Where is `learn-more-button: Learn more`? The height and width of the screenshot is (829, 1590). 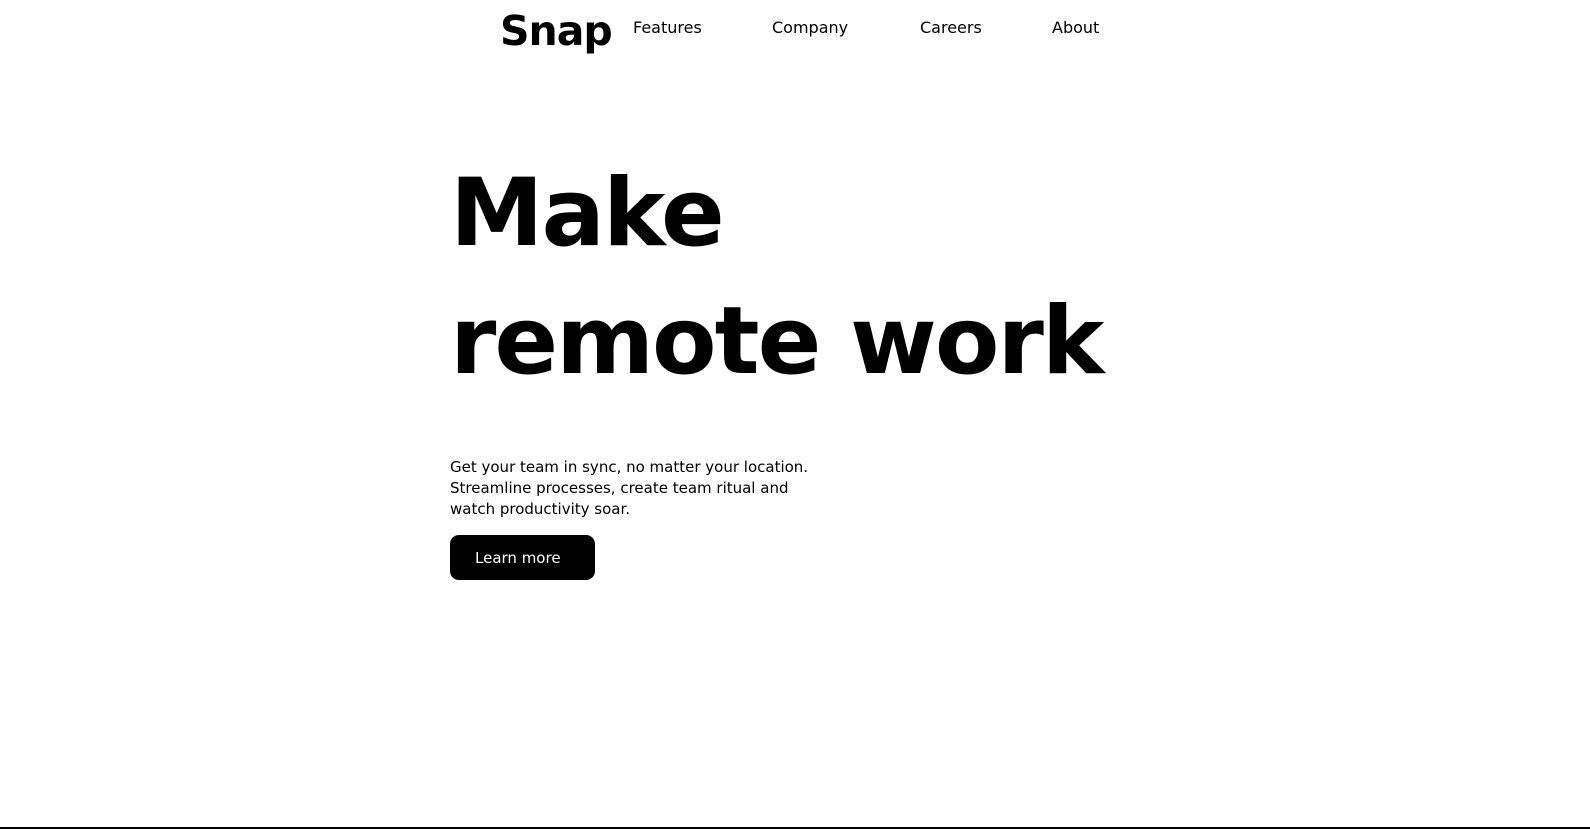 learn-more-button: Learn more is located at coordinates (522, 557).